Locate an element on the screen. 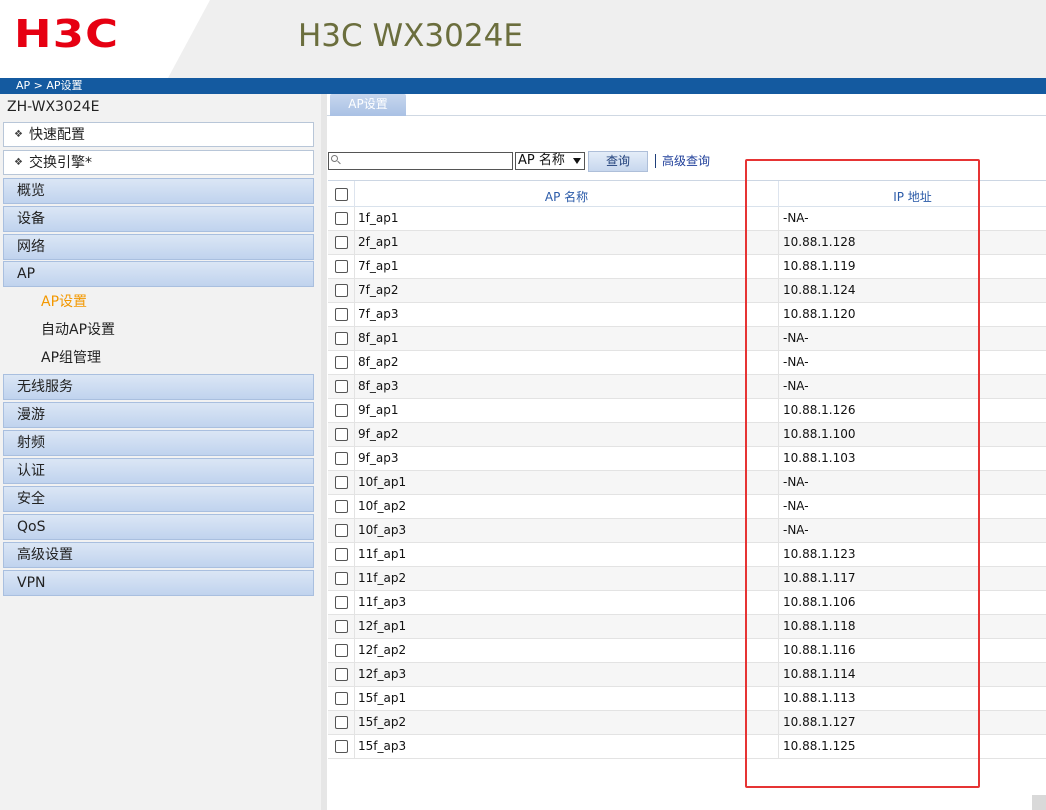  ap-name-cell: 7f_ap1 is located at coordinates (566, 266).